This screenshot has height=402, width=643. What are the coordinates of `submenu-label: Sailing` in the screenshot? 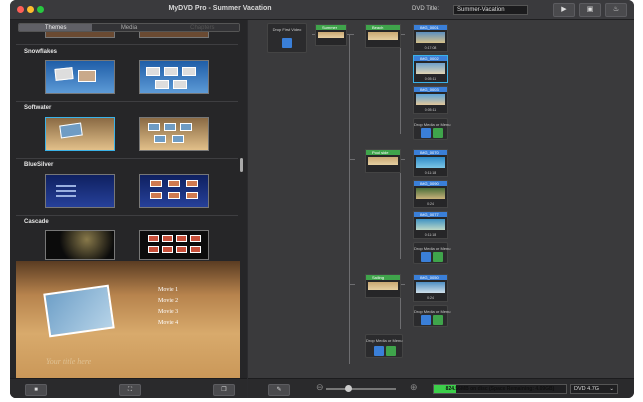 It's located at (383, 277).